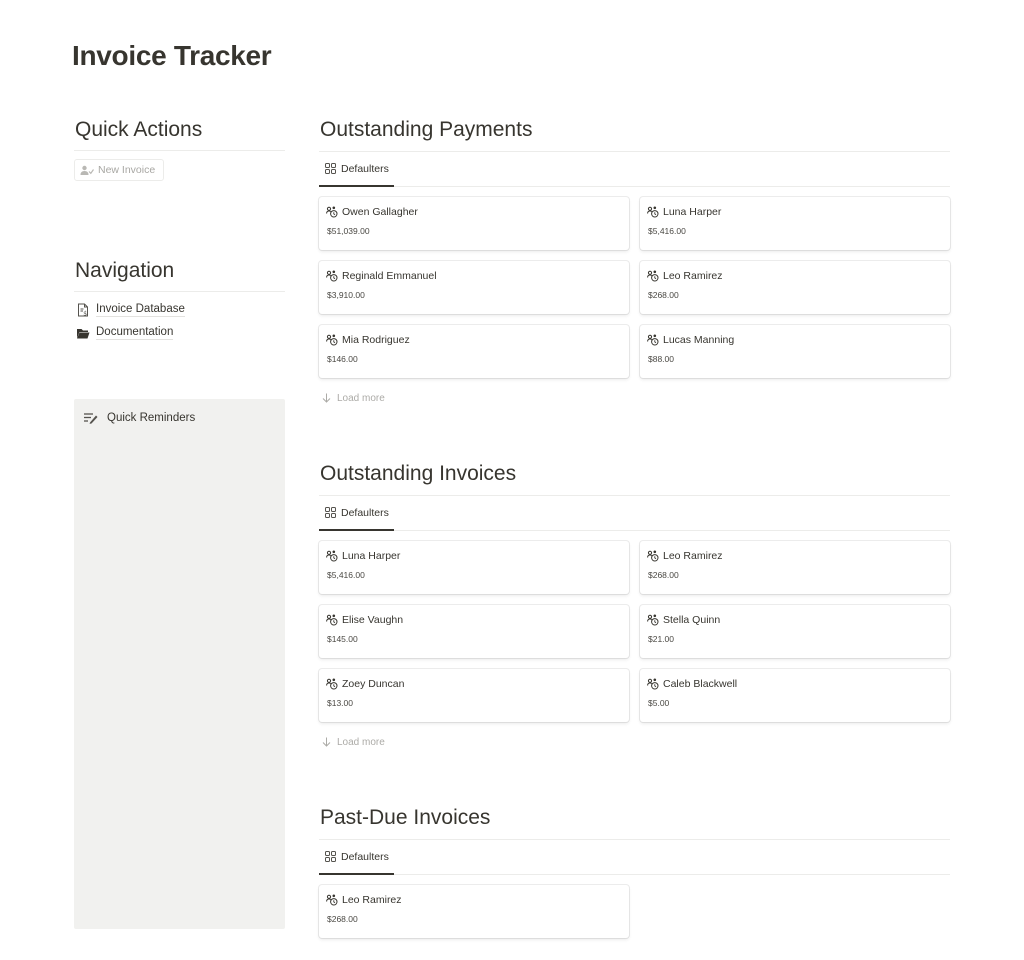 Image resolution: width=1024 pixels, height=960 pixels. I want to click on card-name: Owen Gallagher, so click(380, 212).